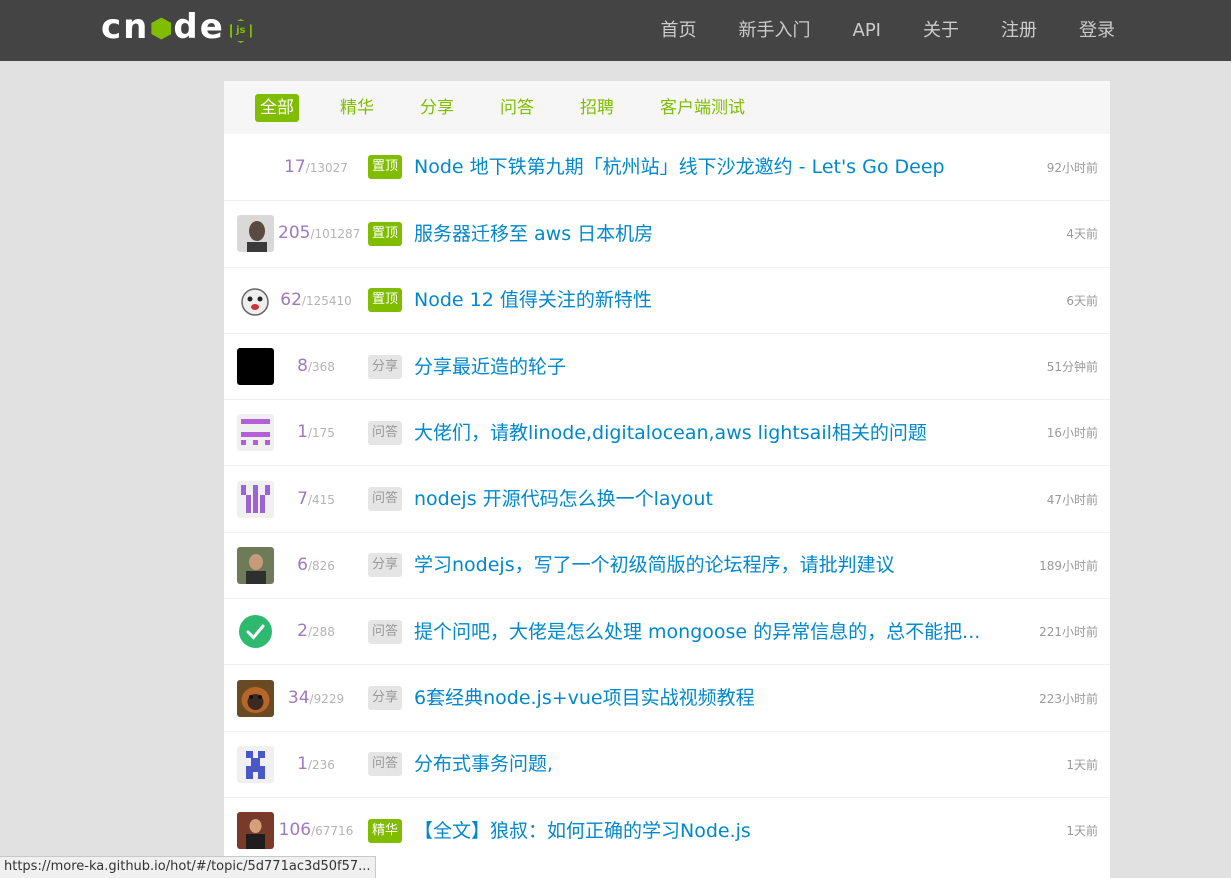 The image size is (1231, 878). Describe the element at coordinates (714, 565) in the screenshot. I see `topic-title-link: 学习nodejs，写了一个初级简版的论坛程序，请批判建议` at that location.